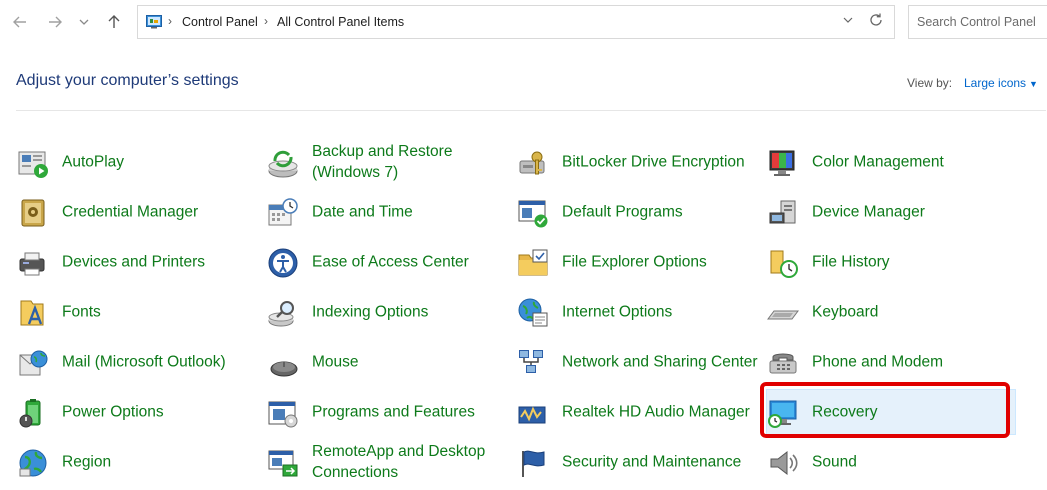 This screenshot has width=1047, height=490. I want to click on control-panel-icon, so click(154, 22).